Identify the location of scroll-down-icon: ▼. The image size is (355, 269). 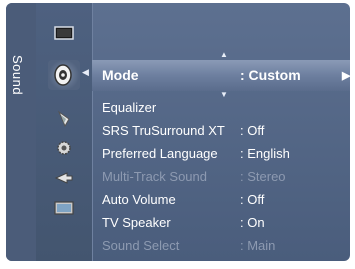
(224, 94).